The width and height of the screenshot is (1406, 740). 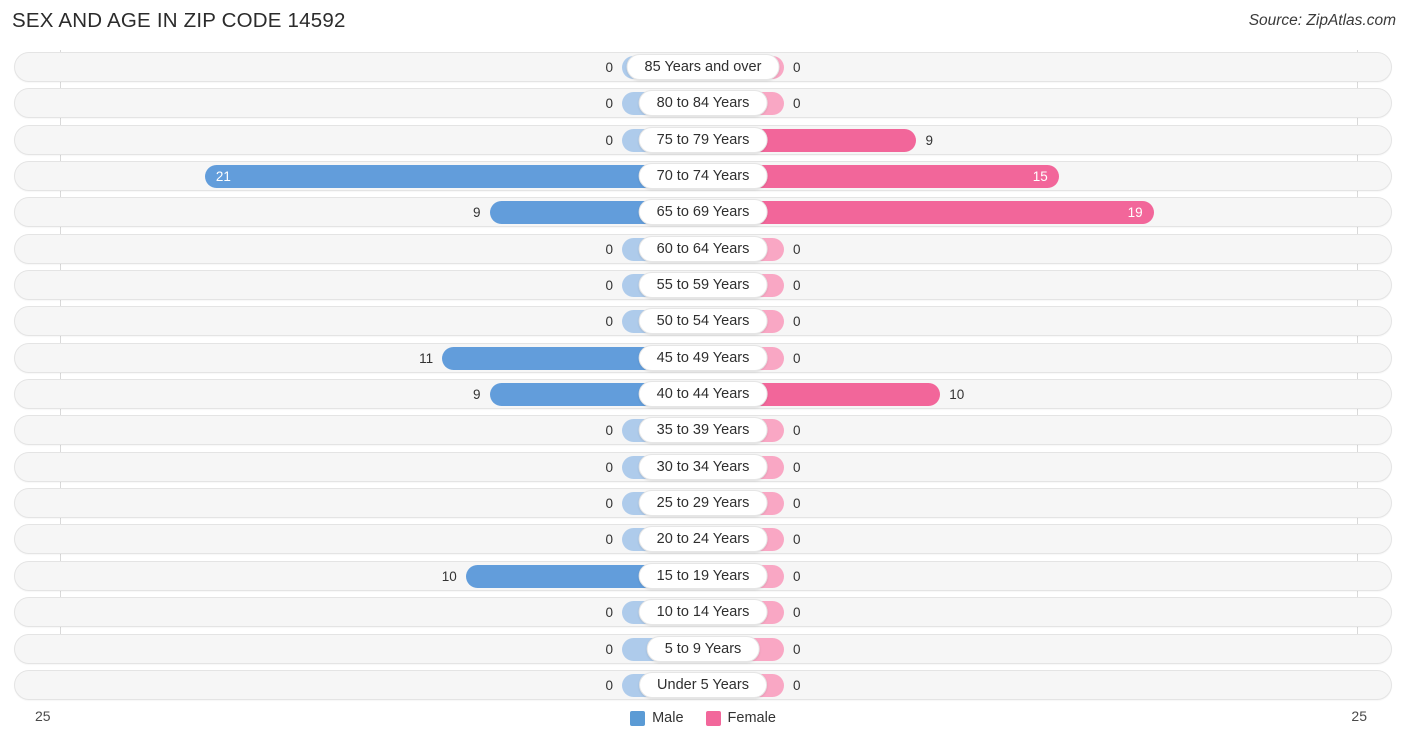 I want to click on age-group-label: Under 5 Years, so click(x=703, y=684).